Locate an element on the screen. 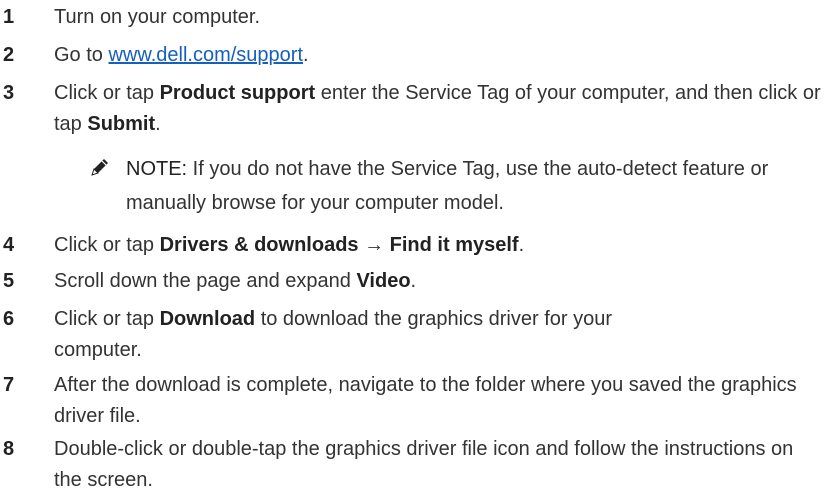 Image resolution: width=838 pixels, height=496 pixels. step-number: 6 is located at coordinates (9, 319).